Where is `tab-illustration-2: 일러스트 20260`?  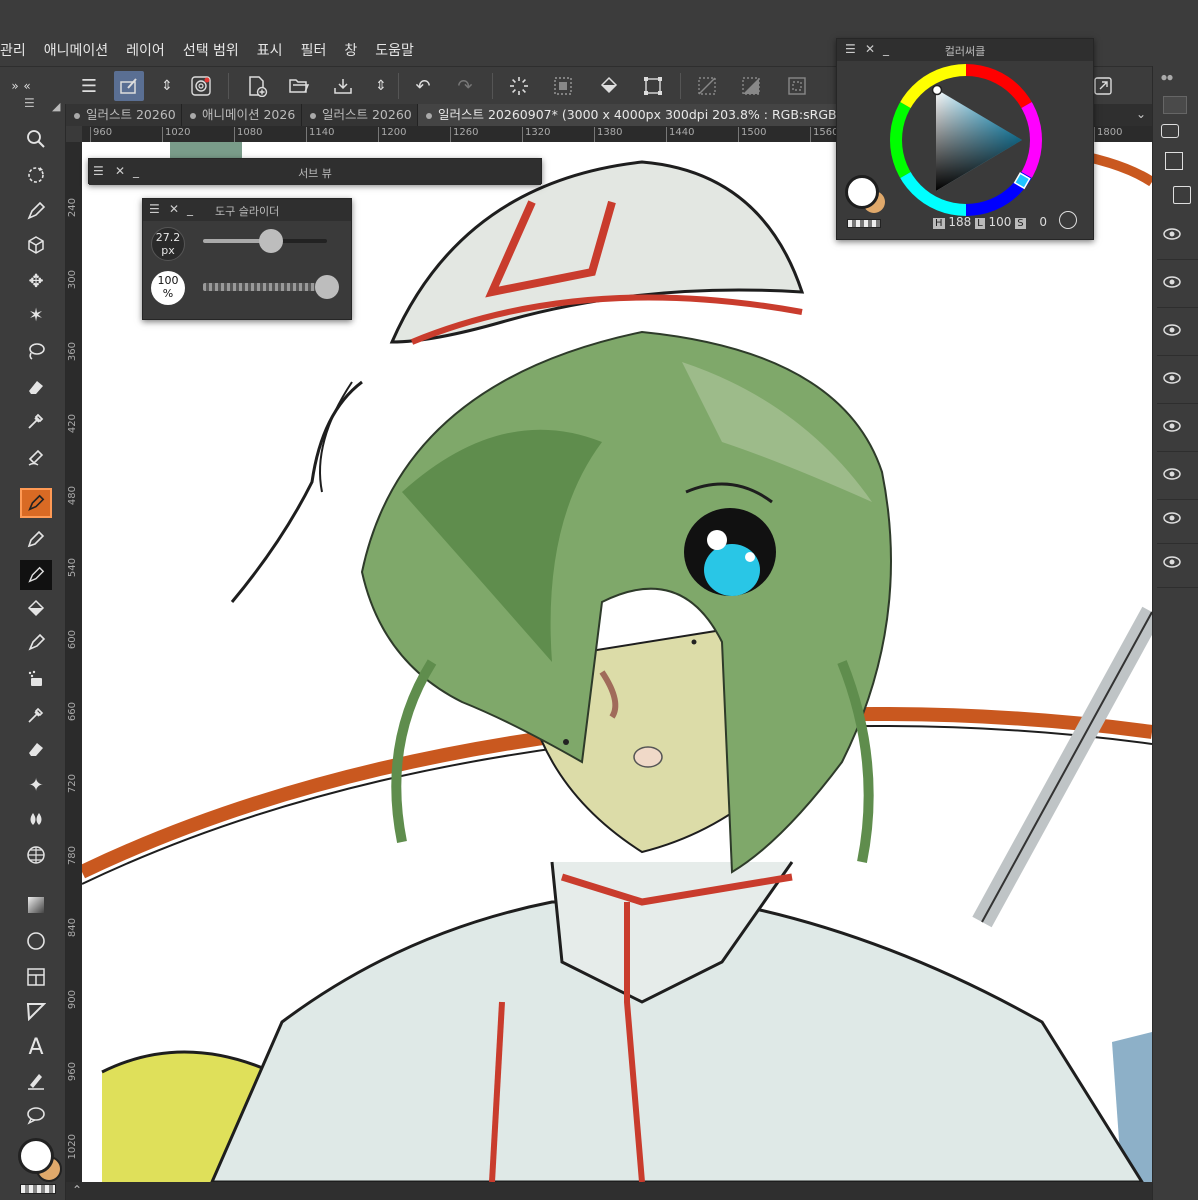
tab-illustration-2: 일러스트 20260 is located at coordinates (360, 115).